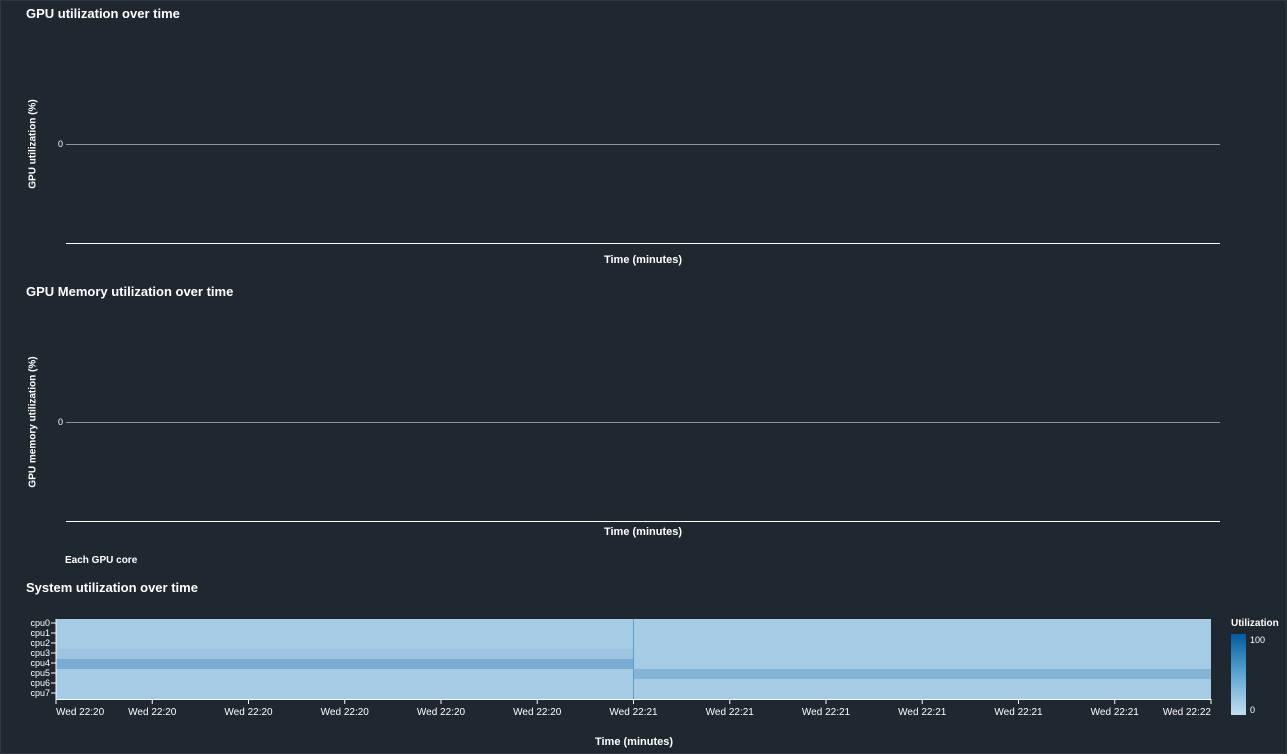 Image resolution: width=1287 pixels, height=754 pixels. I want to click on heatmap-y-tick-label: cpu4, so click(40, 663).